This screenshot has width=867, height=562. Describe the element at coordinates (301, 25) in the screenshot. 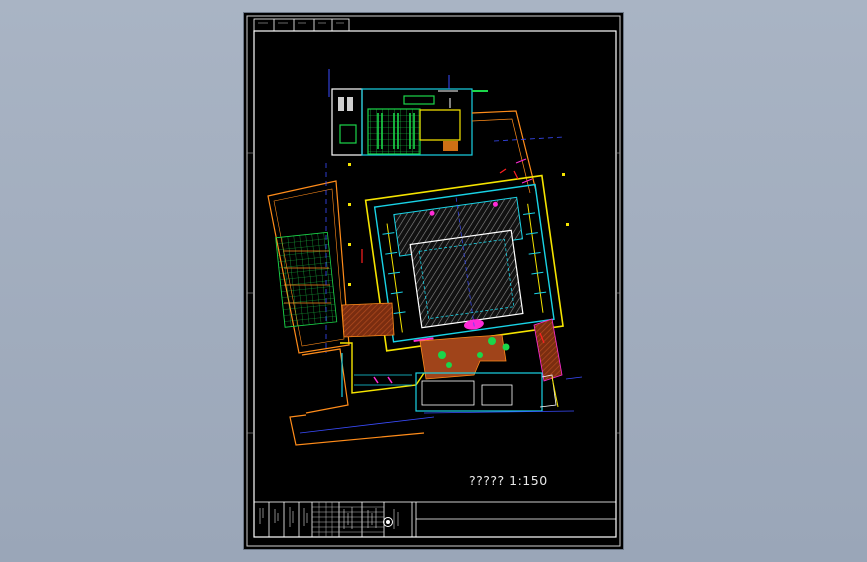

I see `header-stamp` at that location.